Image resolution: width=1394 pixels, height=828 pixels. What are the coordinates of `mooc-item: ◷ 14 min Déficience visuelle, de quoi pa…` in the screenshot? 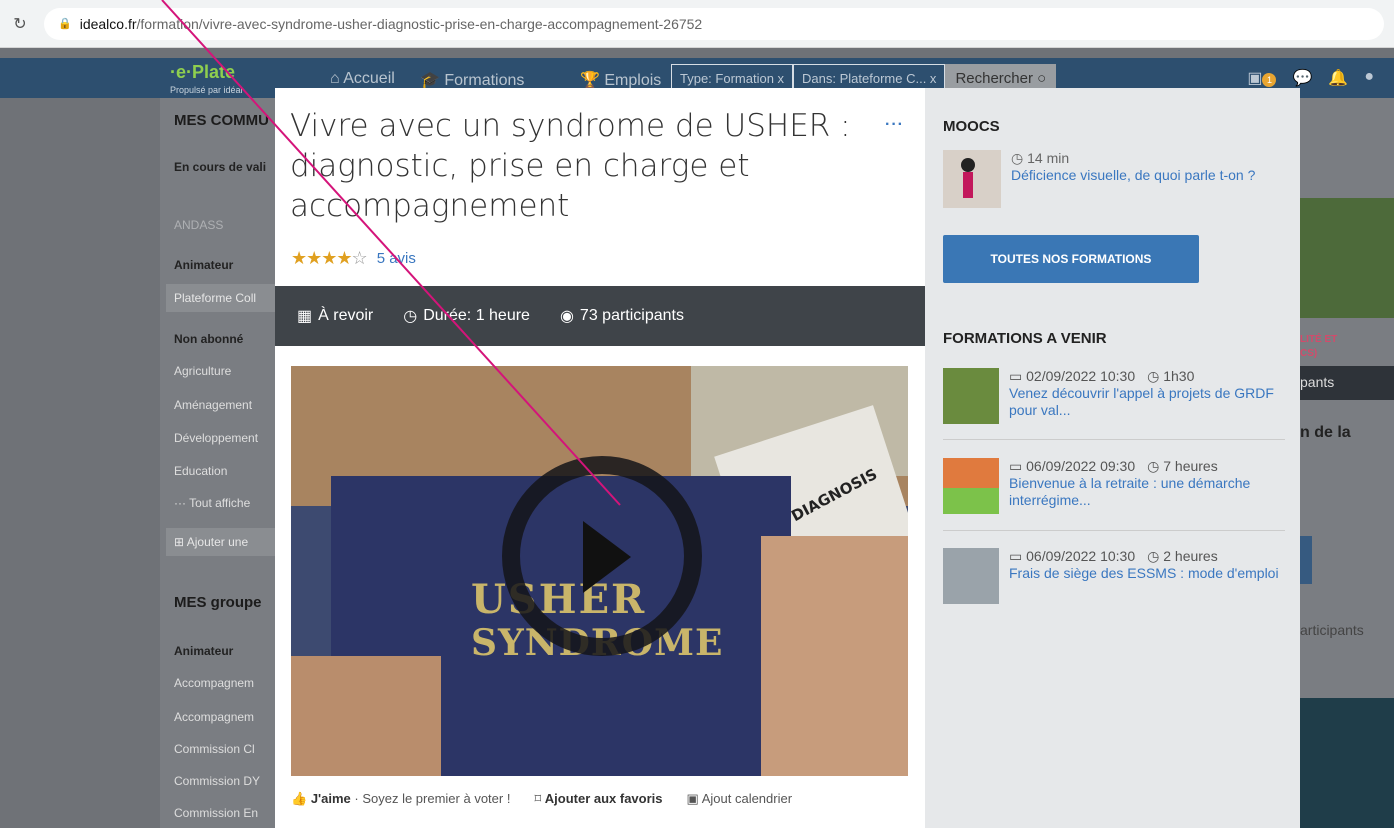 It's located at (1115, 179).